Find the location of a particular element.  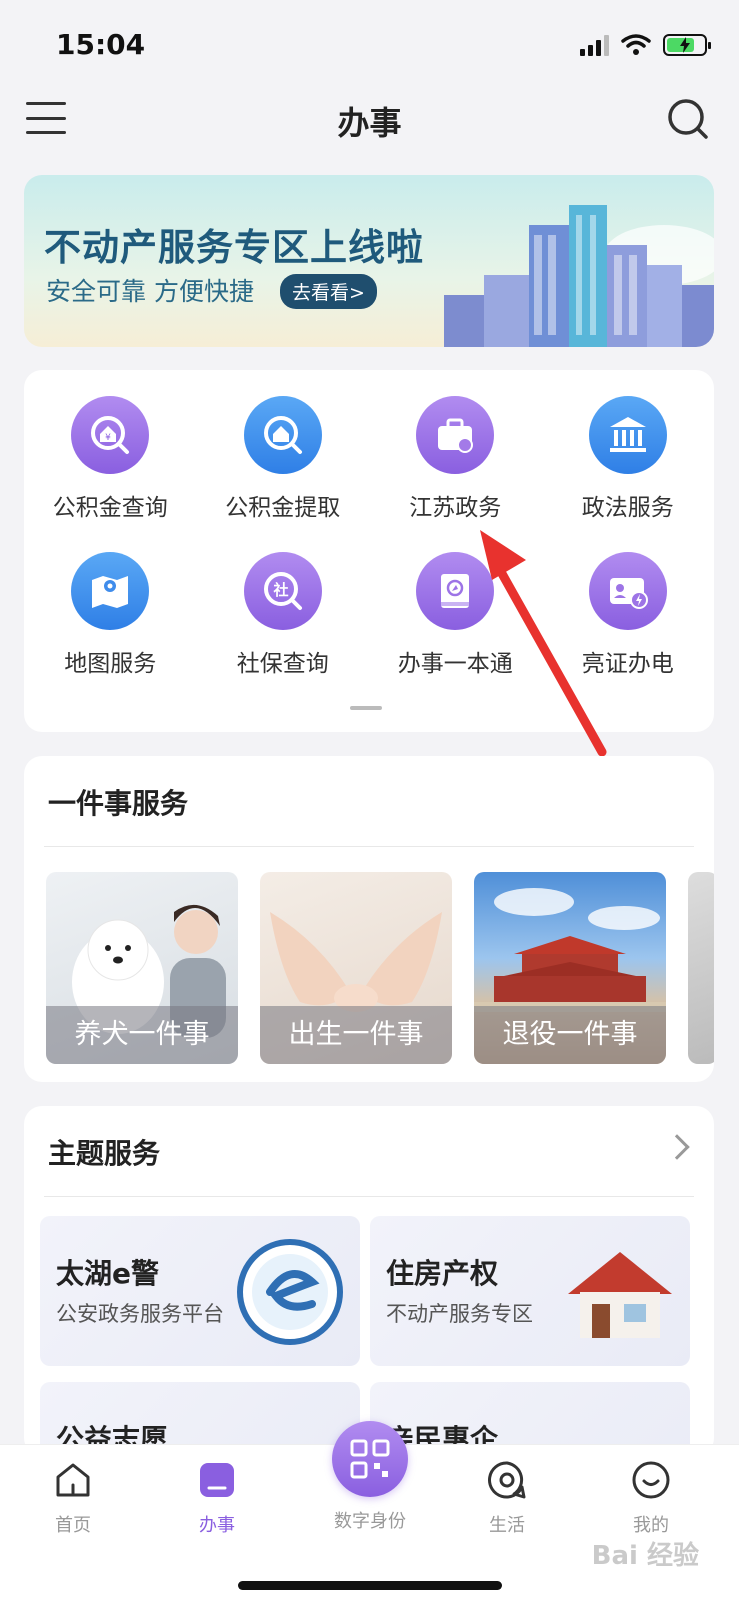

service-id-card-power: 亮证办电 is located at coordinates (628, 615).